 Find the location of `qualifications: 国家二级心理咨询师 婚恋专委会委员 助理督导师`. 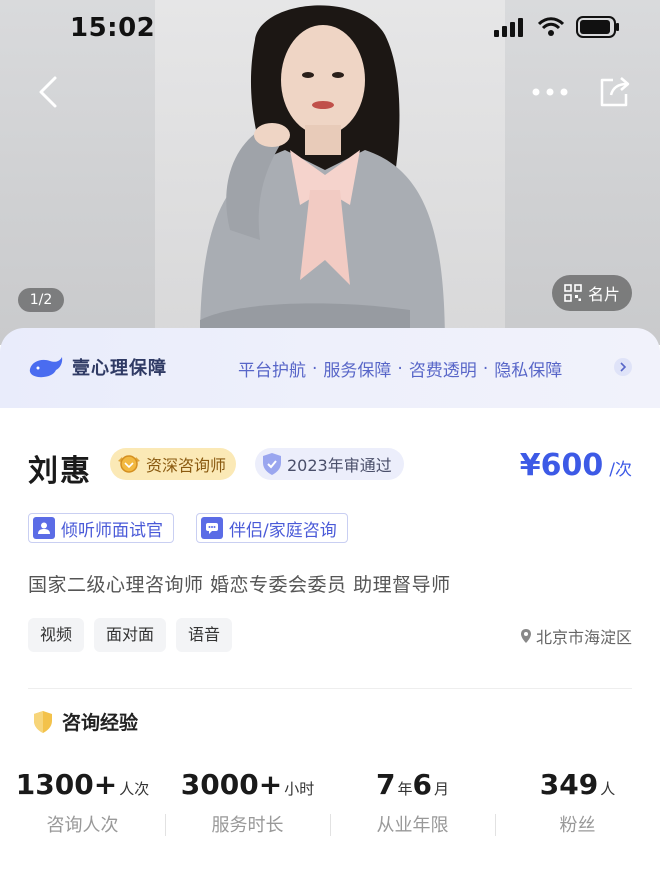

qualifications: 国家二级心理咨询师 婚恋专委会委员 助理督导师 is located at coordinates (239, 585).